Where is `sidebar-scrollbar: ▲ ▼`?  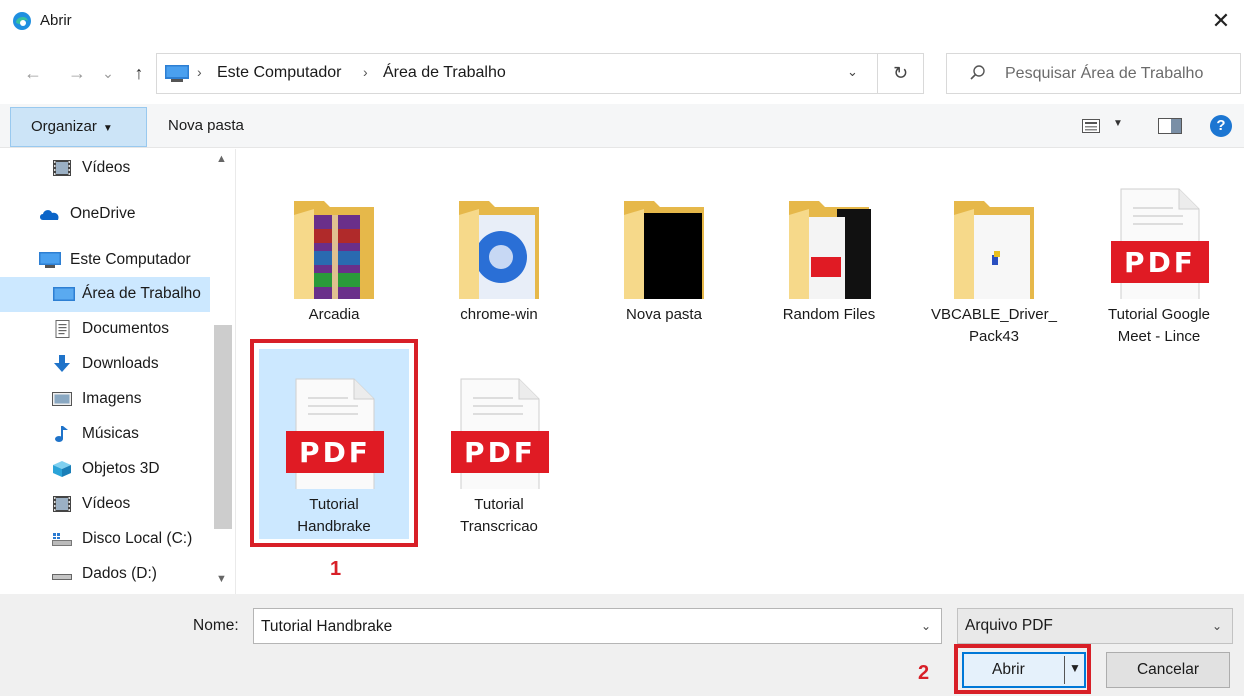
sidebar-scrollbar: ▲ ▼ is located at coordinates (222, 371).